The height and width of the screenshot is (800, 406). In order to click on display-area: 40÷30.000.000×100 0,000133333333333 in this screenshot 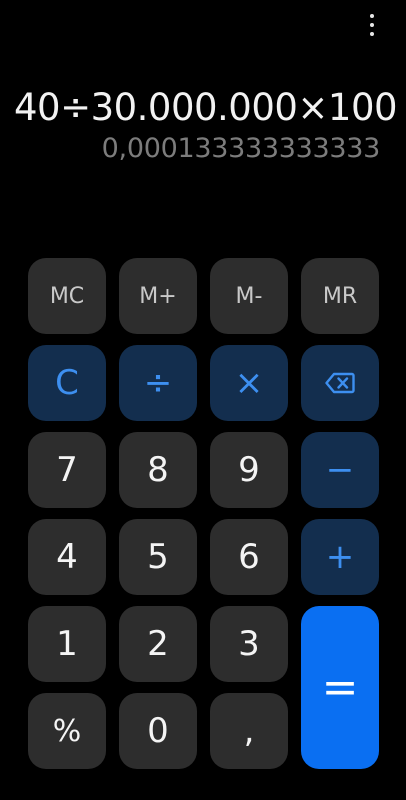, I will do `click(206, 126)`.